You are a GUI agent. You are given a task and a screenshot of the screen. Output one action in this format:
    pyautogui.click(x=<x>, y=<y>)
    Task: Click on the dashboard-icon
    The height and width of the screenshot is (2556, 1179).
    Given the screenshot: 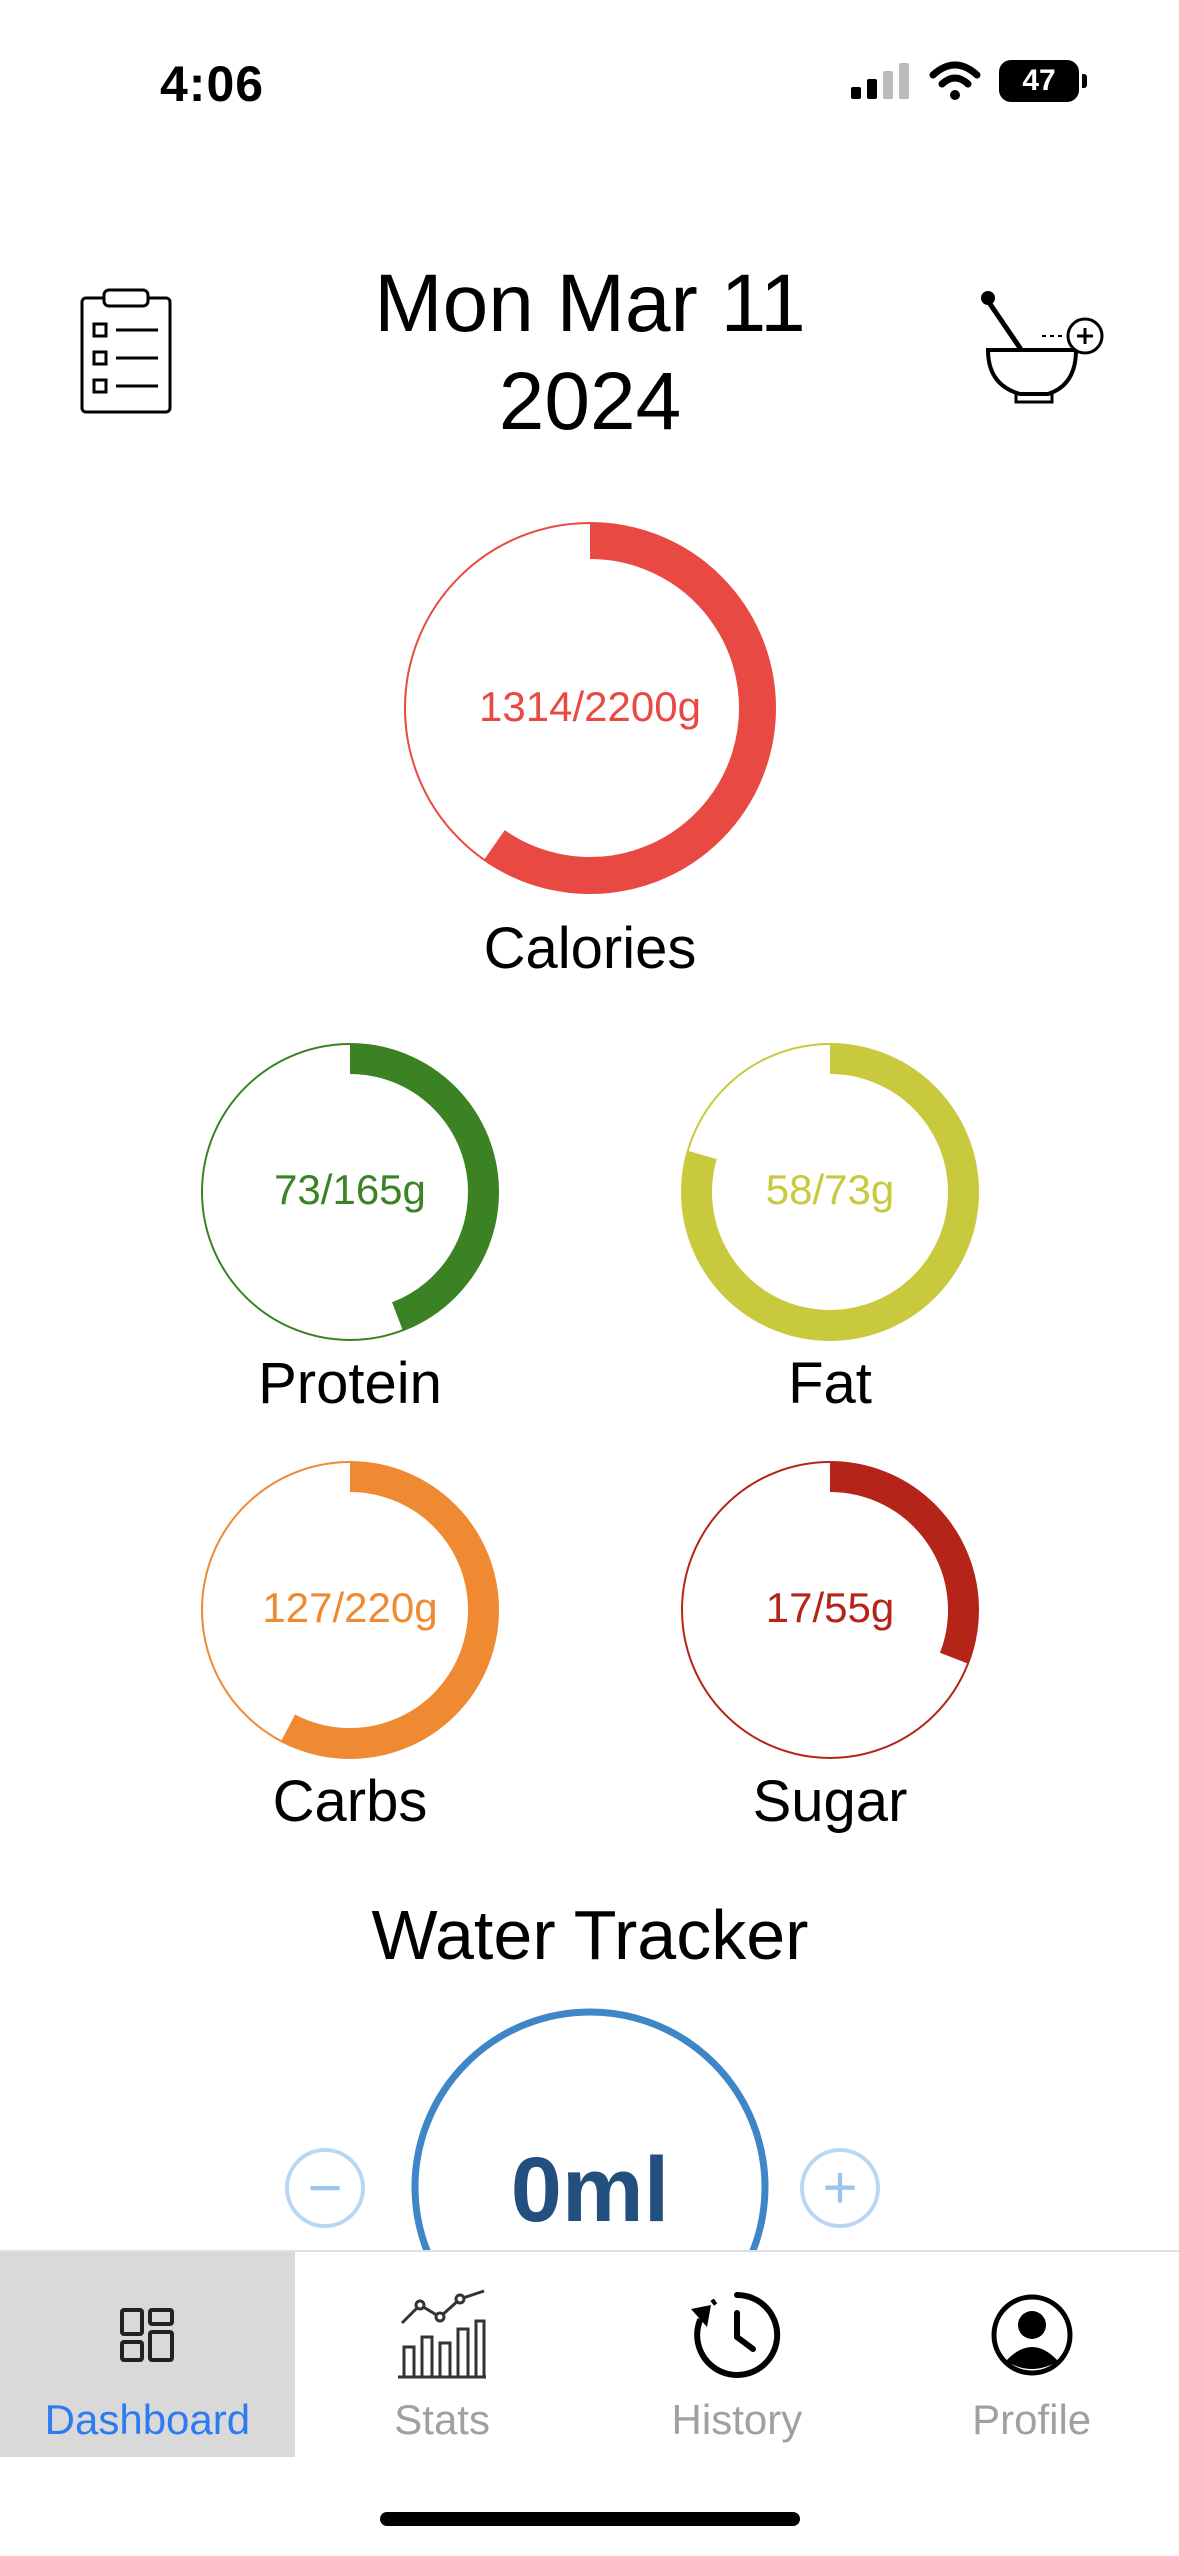 What is the action you would take?
    pyautogui.click(x=147, y=2335)
    